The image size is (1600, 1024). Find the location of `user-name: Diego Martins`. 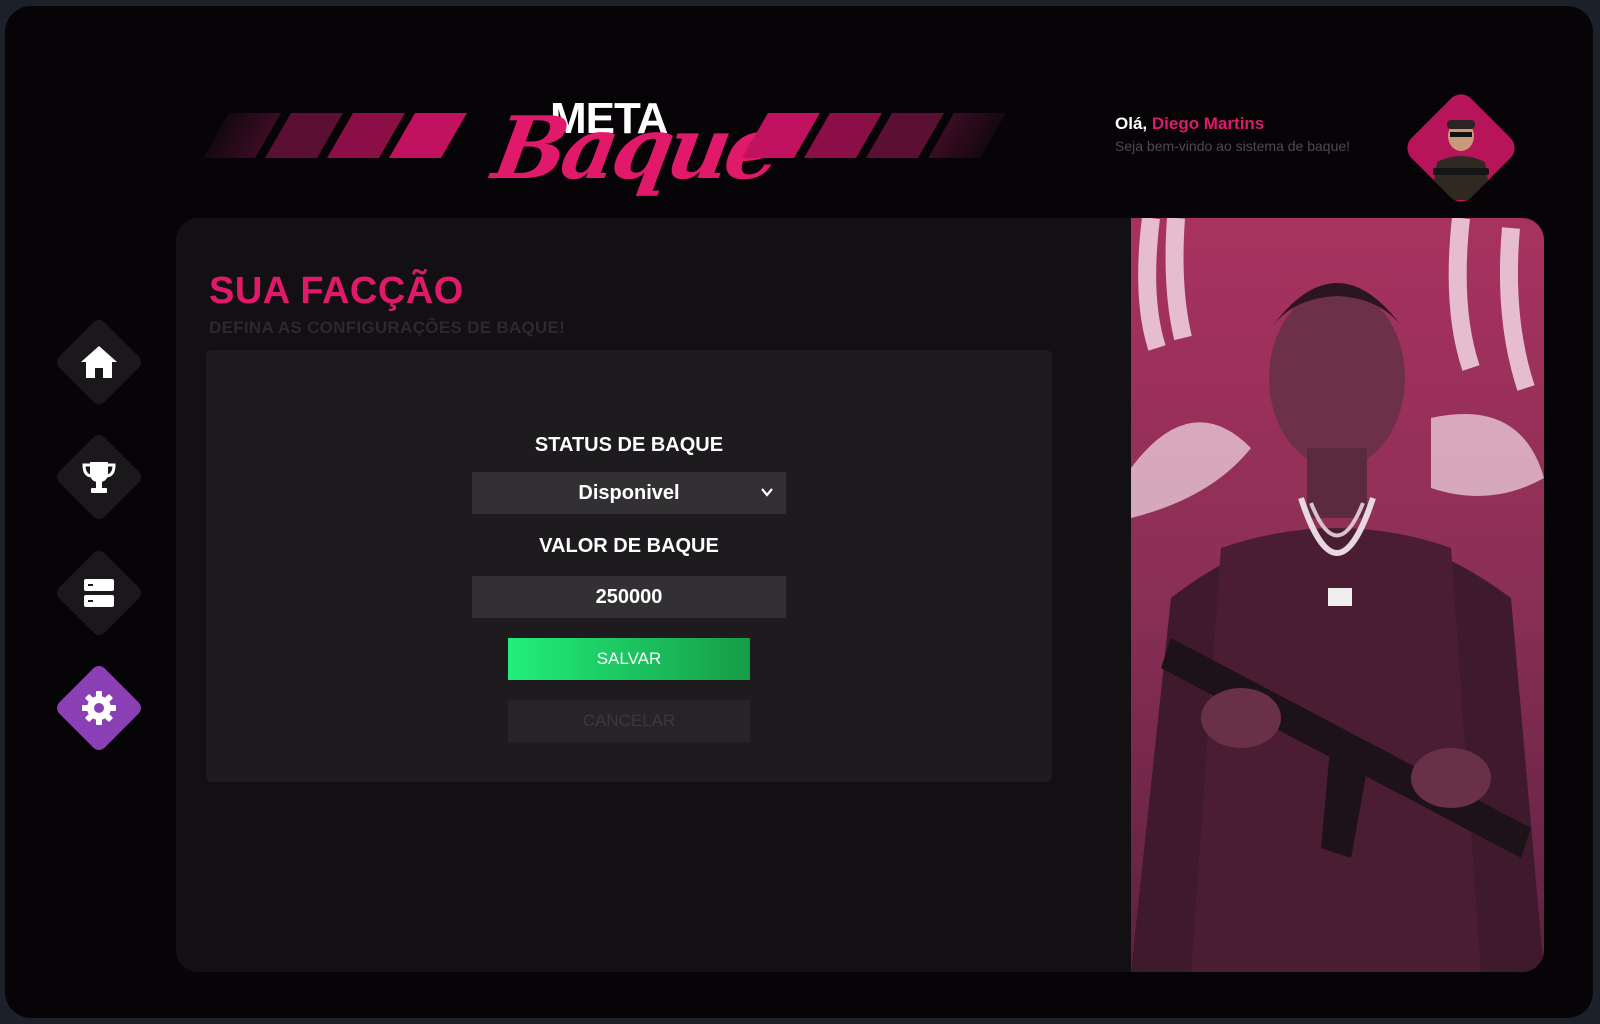

user-name: Diego Martins is located at coordinates (1208, 123).